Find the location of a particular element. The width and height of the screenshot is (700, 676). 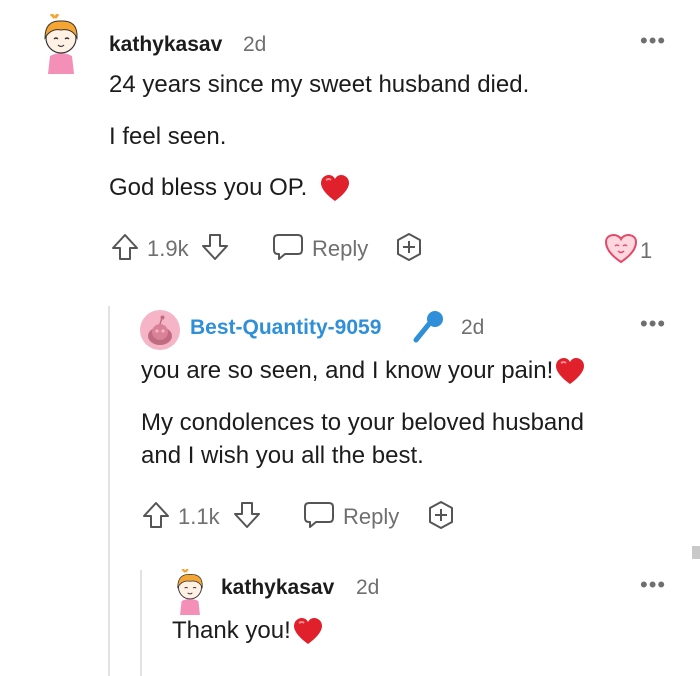

comment-body-text: you are so seen, and I know your pain! is located at coordinates (347, 370).